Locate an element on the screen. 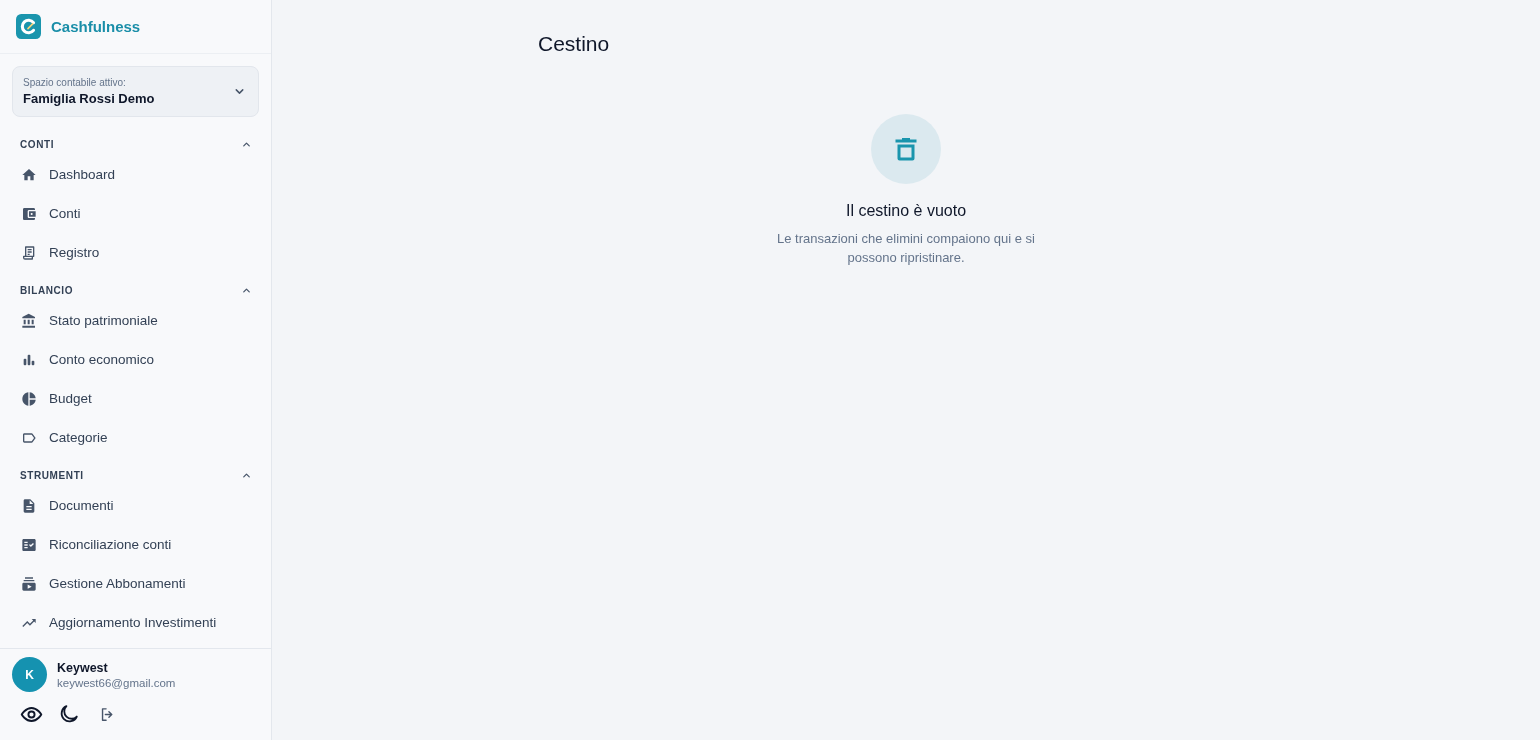 This screenshot has width=1540, height=740. user-avatar: K is located at coordinates (29, 674).